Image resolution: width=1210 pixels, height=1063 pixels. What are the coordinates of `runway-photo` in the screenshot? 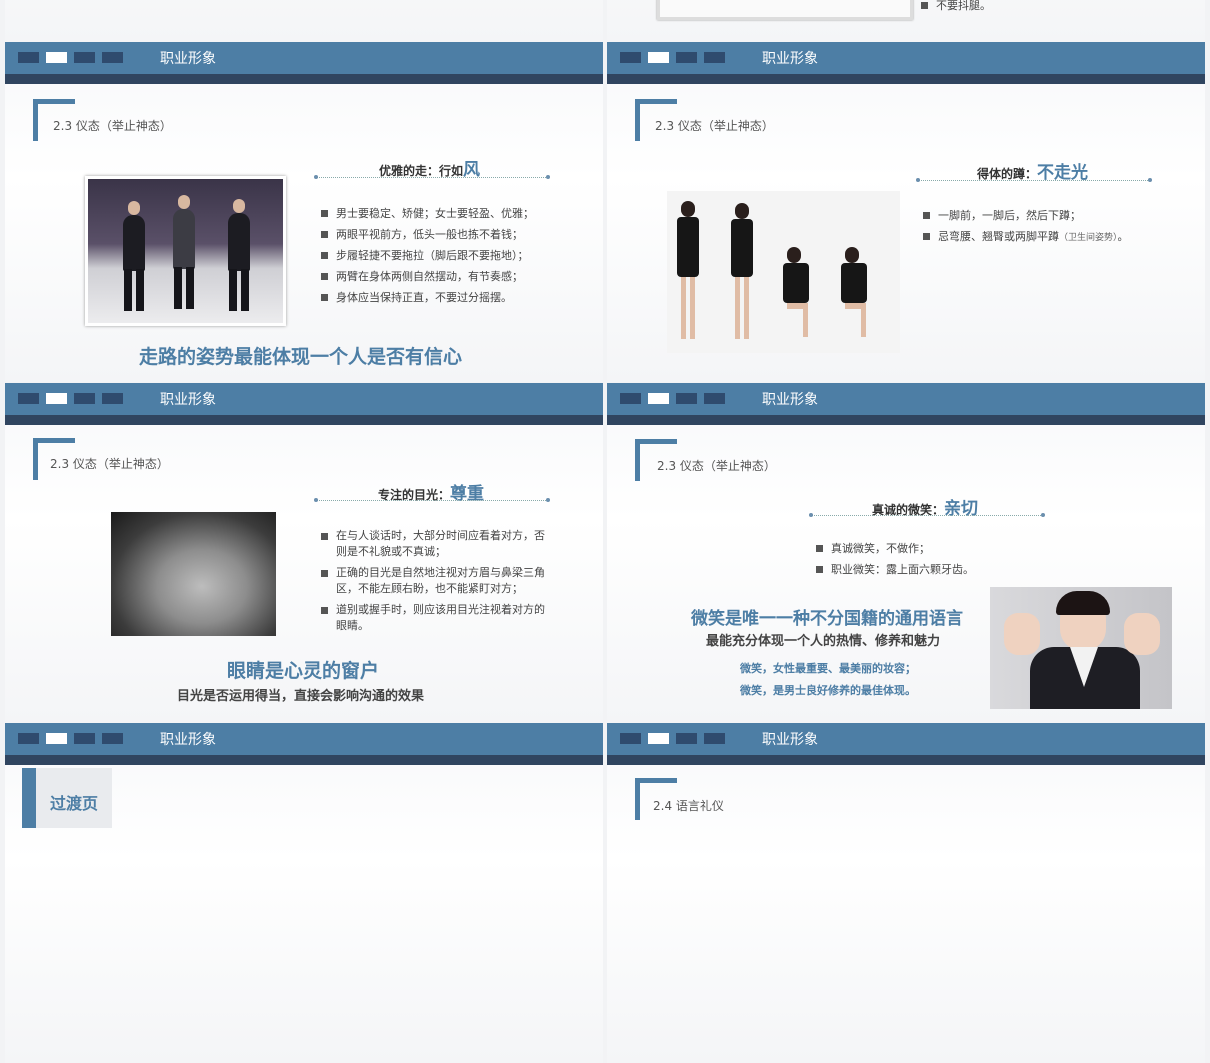 It's located at (185, 251).